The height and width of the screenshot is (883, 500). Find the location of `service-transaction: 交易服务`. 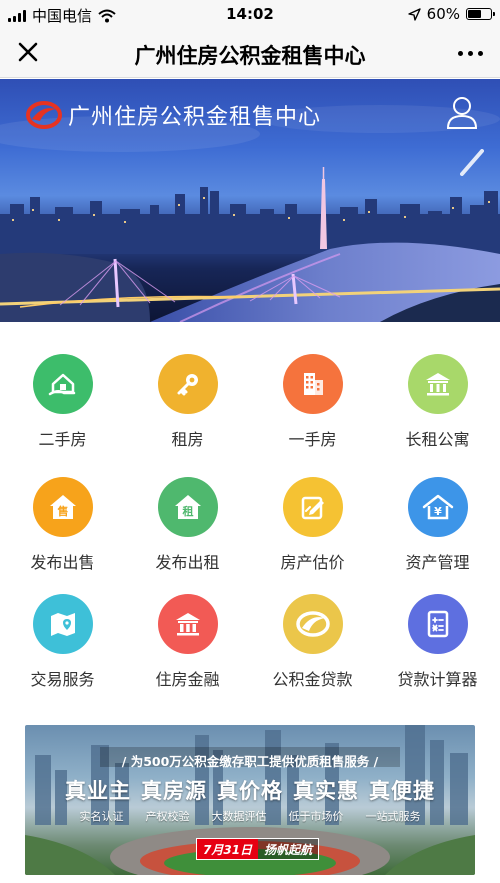

service-transaction: 交易服务 is located at coordinates (62, 649).